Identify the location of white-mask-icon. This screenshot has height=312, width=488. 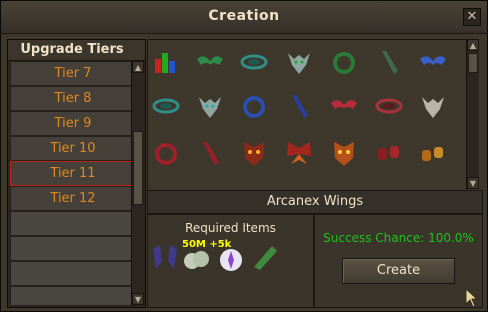
(433, 106).